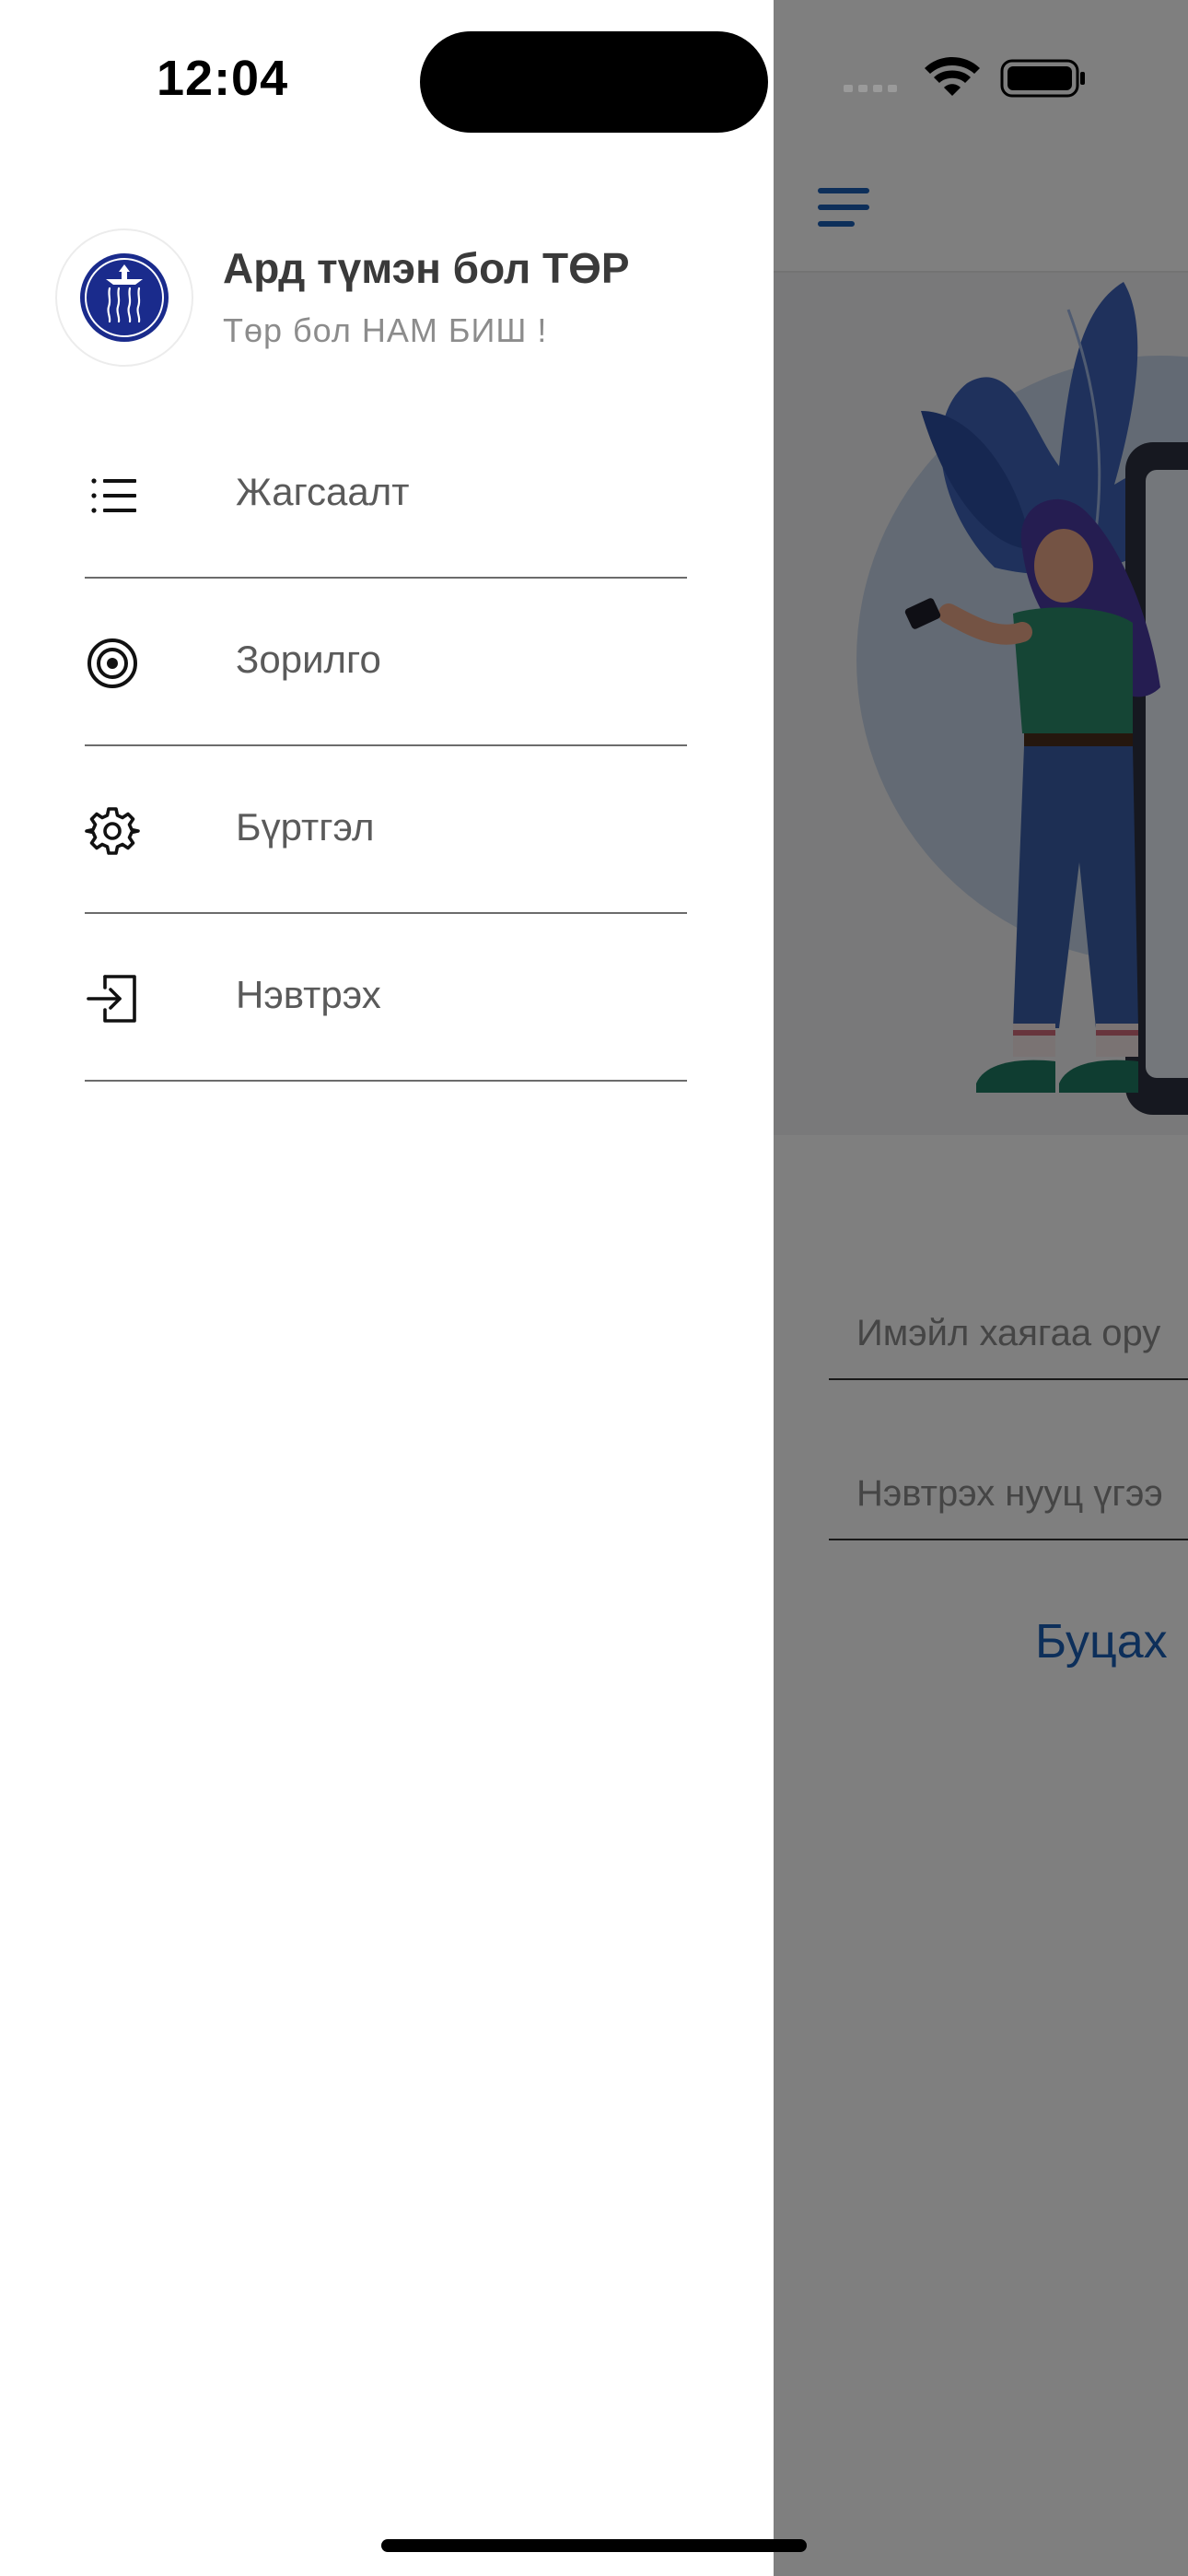 The image size is (1188, 2576). Describe the element at coordinates (223, 78) in the screenshot. I see `status-time: 12:04` at that location.